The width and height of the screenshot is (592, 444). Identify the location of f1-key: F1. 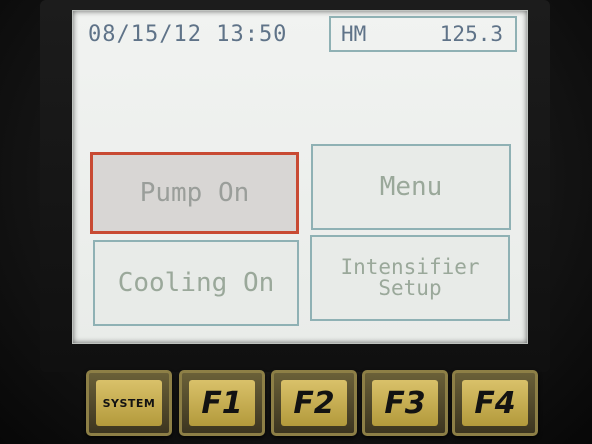
(222, 403).